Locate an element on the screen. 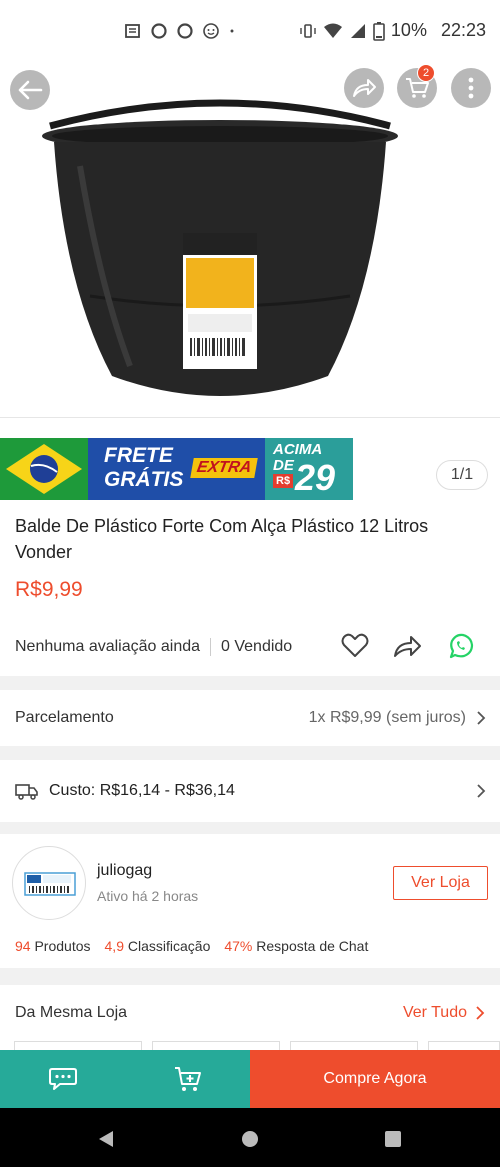 This screenshot has width=500, height=1167. add-cart-icon is located at coordinates (187, 1079).